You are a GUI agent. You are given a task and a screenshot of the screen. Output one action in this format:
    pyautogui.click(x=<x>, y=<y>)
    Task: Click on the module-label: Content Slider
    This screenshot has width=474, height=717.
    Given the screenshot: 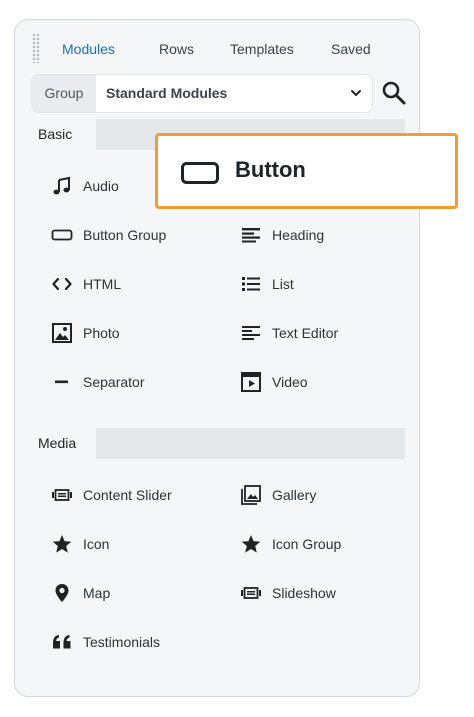 What is the action you would take?
    pyautogui.click(x=127, y=495)
    